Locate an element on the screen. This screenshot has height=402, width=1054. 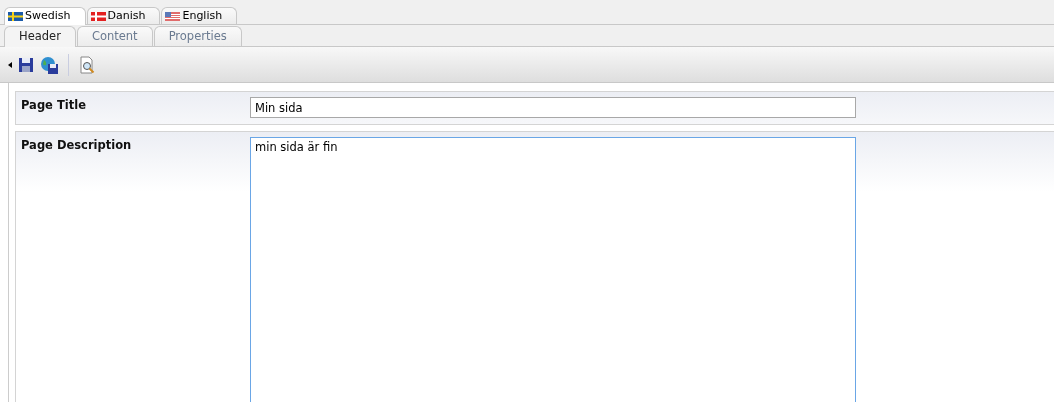
preview-icon is located at coordinates (87, 64).